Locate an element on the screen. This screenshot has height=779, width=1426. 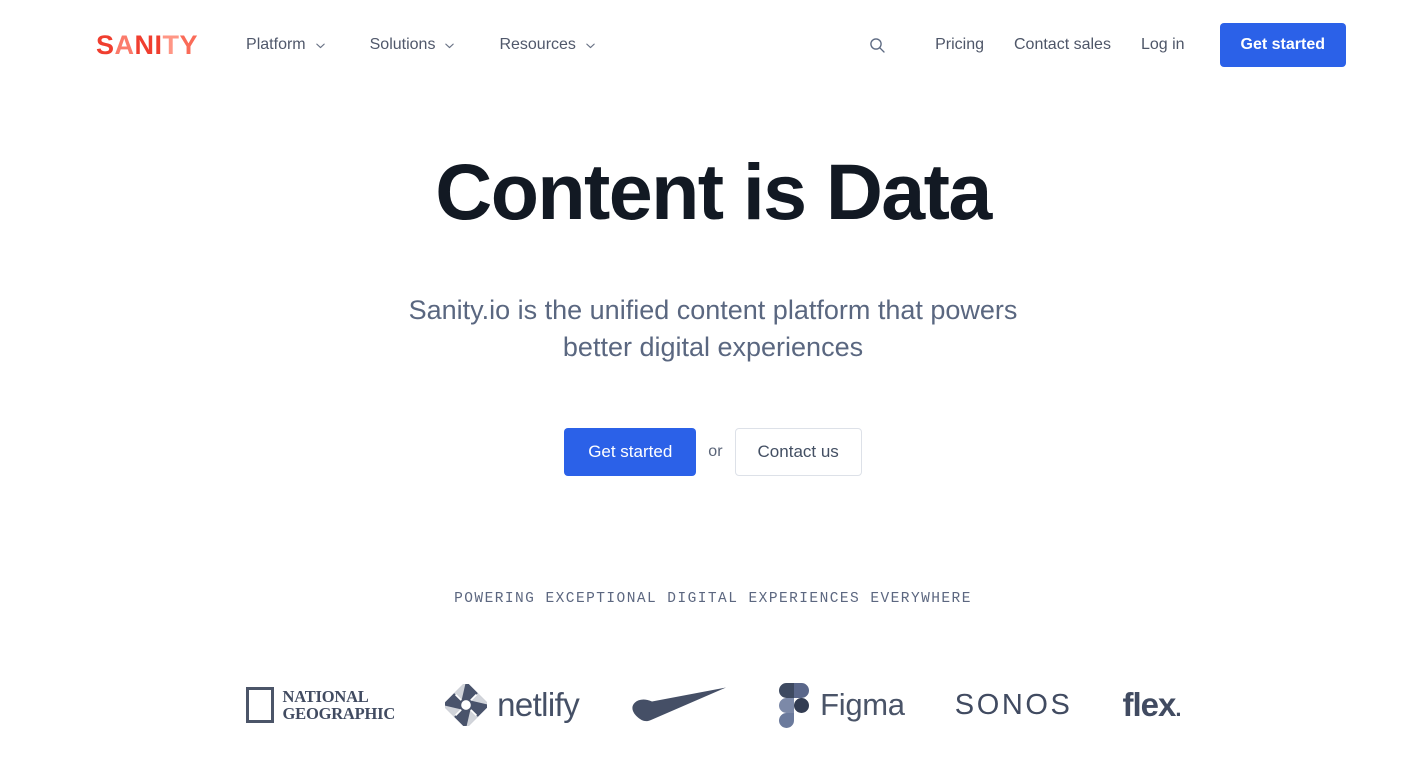
cta-separator: or is located at coordinates (715, 452).